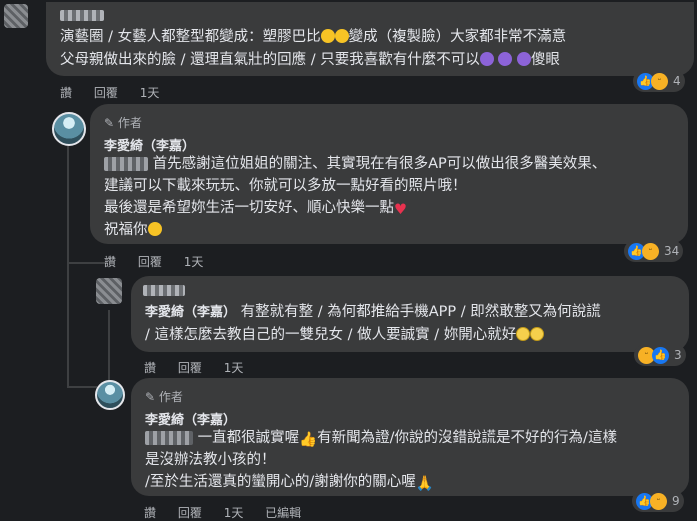 Image resolution: width=697 pixels, height=521 pixels. I want to click on reply-text-line3: /至於生活還真的蠻開心的/謝謝你的關心喔🙏, so click(289, 483).